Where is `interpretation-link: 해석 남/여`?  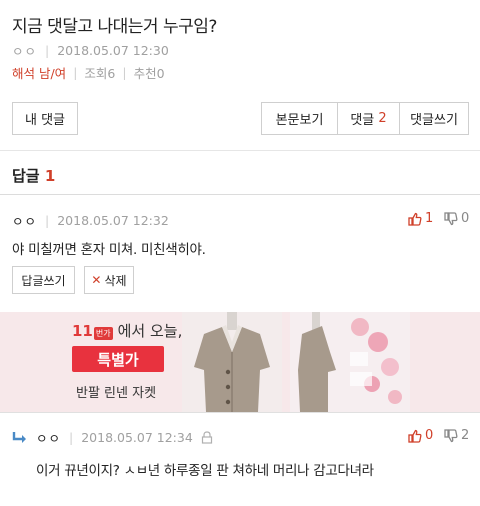
interpretation-link: 해석 남/여 is located at coordinates (39, 72).